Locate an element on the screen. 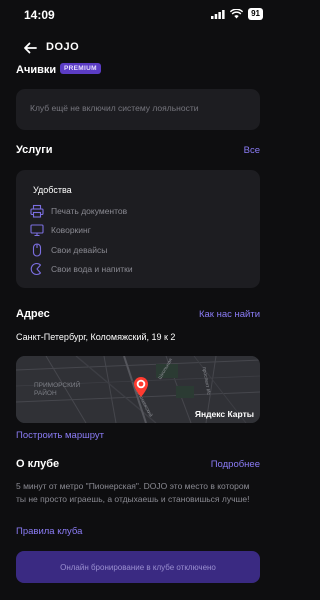 The image size is (320, 600). amenity-item-coworking: Коворкинг is located at coordinates (60, 230).